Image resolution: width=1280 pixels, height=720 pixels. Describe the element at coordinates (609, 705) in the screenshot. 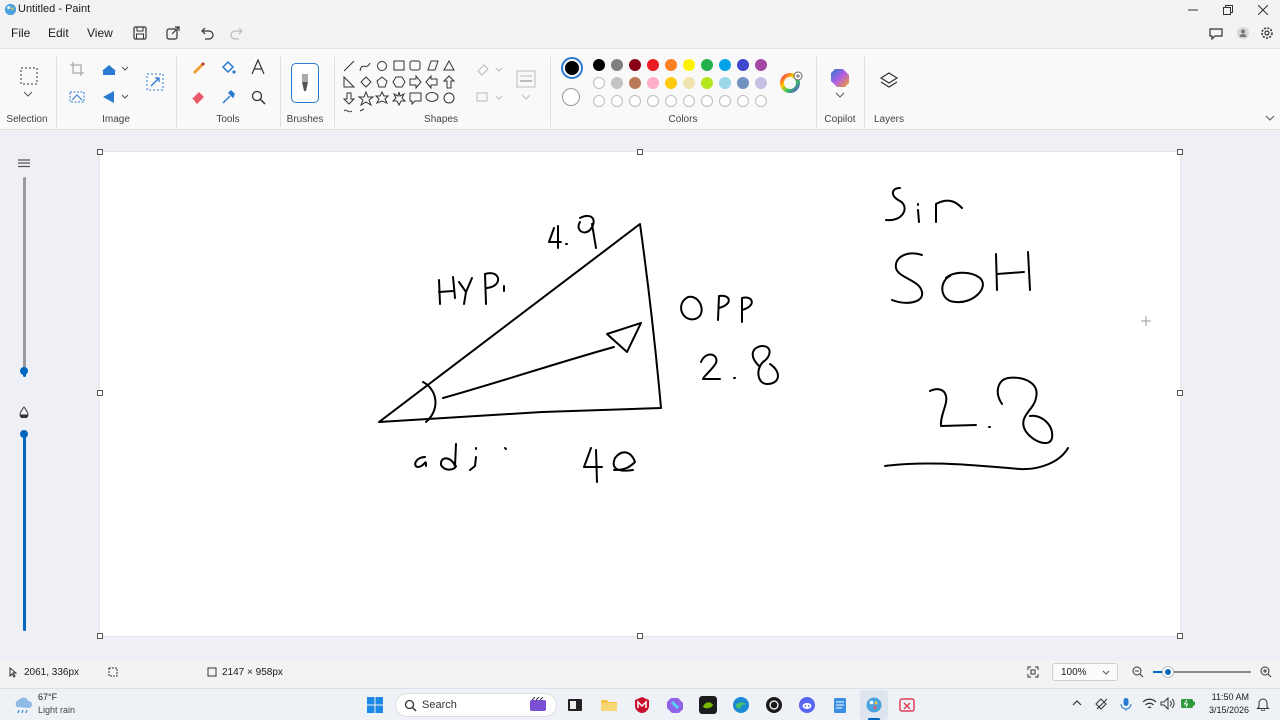

I see `file-explorer-icon` at that location.